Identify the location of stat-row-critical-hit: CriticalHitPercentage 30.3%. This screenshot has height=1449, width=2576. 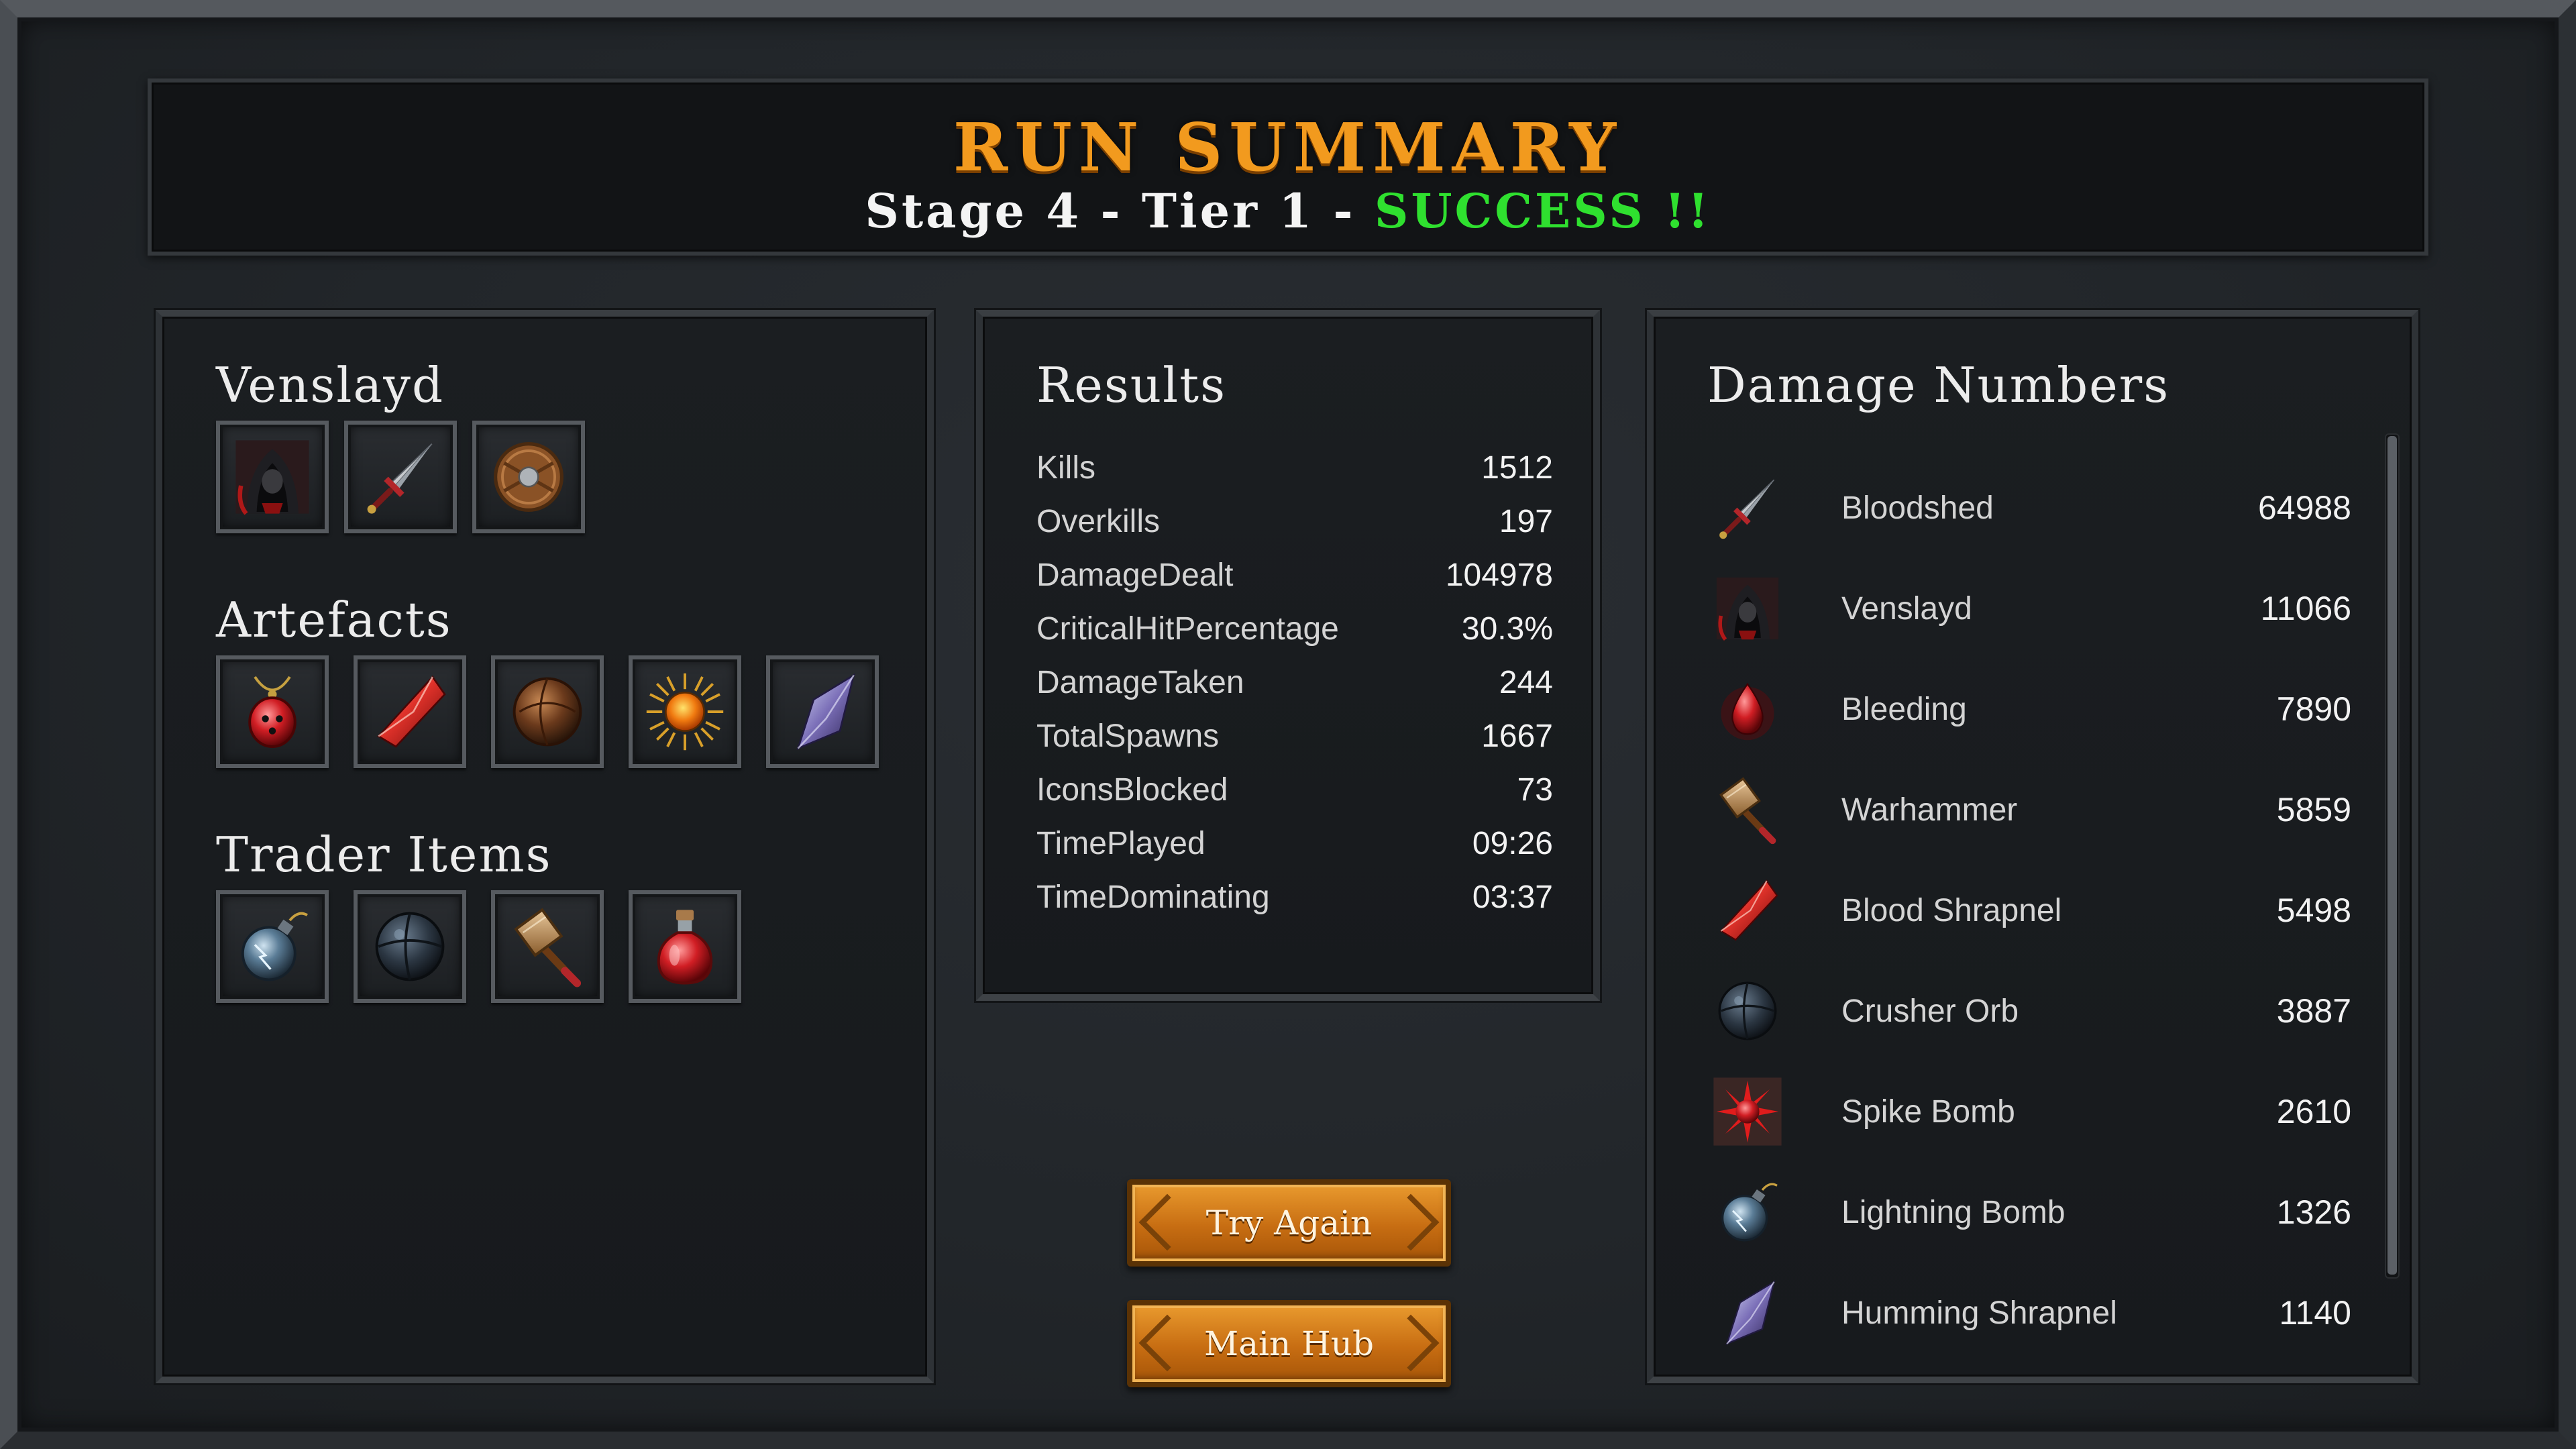
(1294, 628).